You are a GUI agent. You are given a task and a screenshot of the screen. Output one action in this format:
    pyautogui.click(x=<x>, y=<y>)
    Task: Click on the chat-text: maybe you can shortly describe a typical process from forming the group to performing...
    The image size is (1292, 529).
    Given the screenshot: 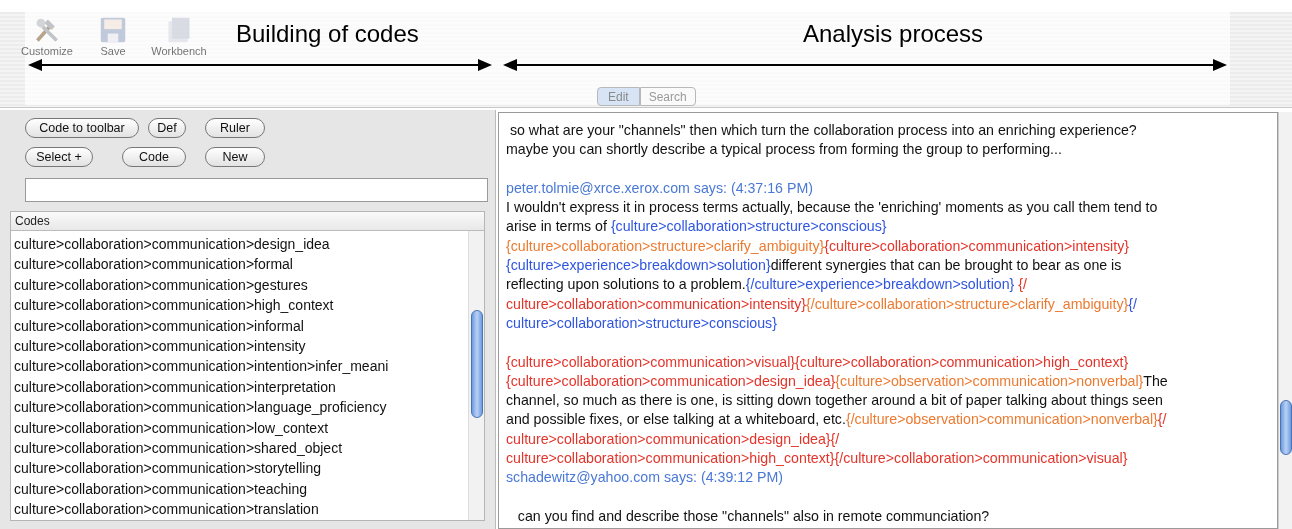 What is the action you would take?
    pyautogui.click(x=784, y=149)
    